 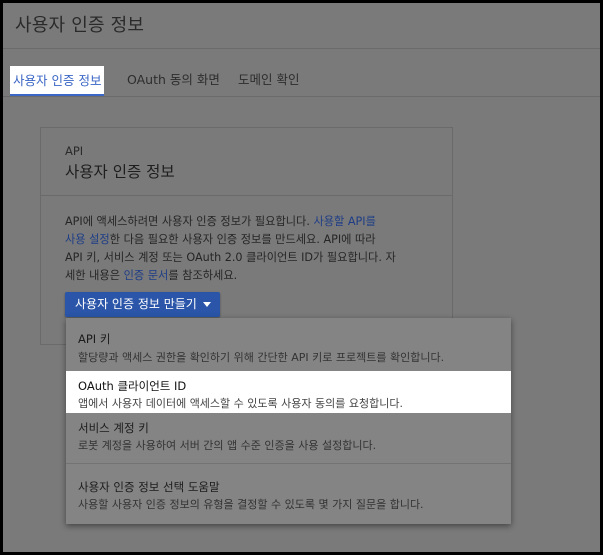 What do you see at coordinates (189, 221) in the screenshot?
I see `desc-text: API에 액세스하려면 사용자 인증 정보가 필요합니다.` at bounding box center [189, 221].